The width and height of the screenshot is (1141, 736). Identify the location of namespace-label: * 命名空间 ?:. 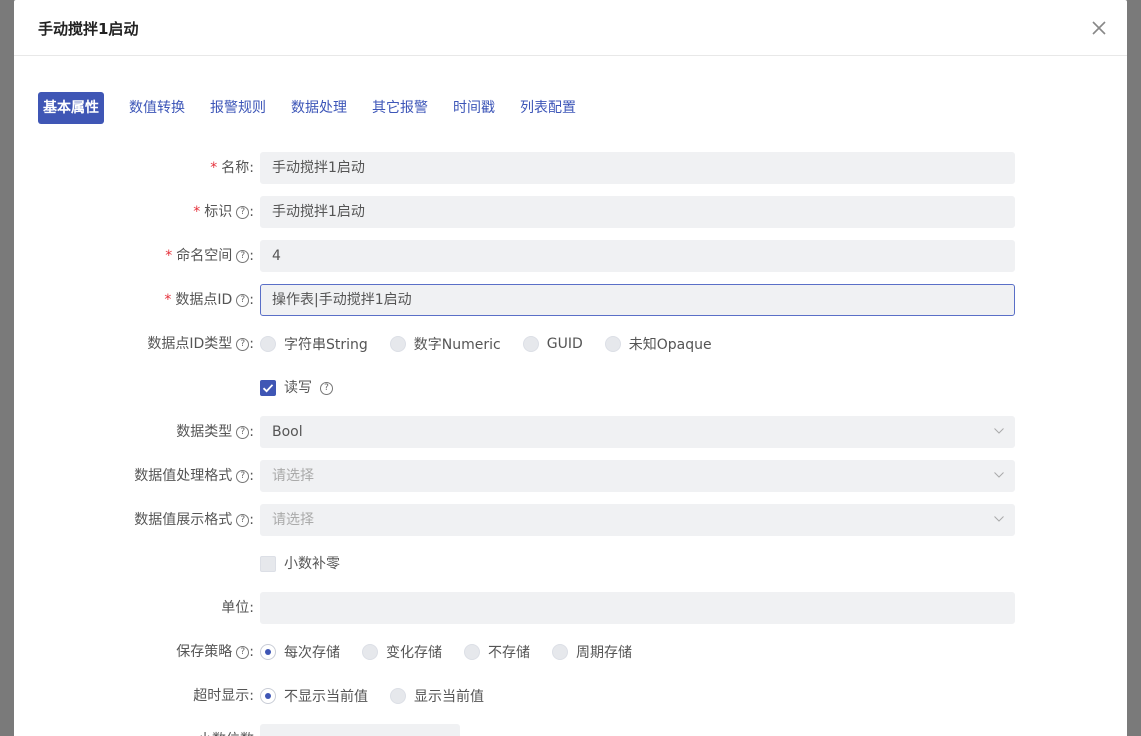
(209, 256).